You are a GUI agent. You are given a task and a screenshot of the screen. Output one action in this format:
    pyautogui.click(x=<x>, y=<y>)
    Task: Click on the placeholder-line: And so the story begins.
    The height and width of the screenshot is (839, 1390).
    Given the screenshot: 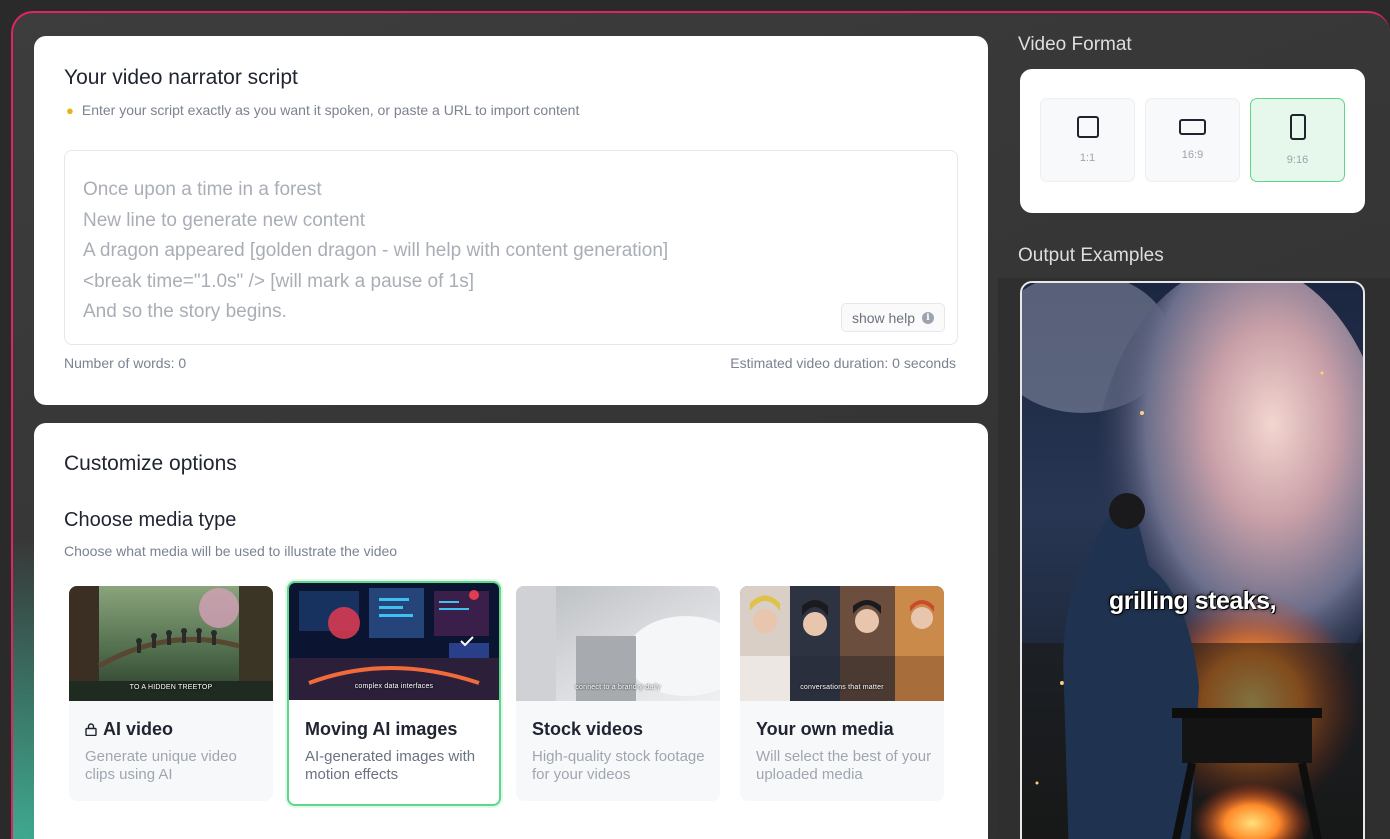 What is the action you would take?
    pyautogui.click(x=185, y=311)
    